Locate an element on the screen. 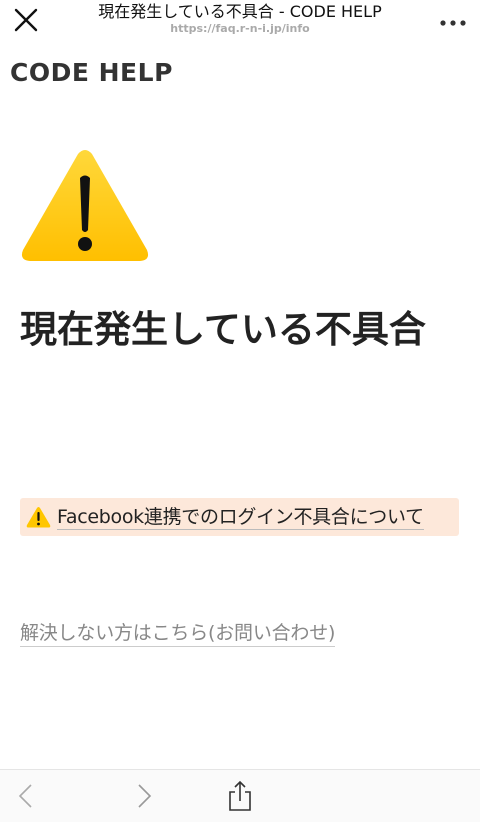 The height and width of the screenshot is (822, 480). page-title: 現在発生している不具合 is located at coordinates (223, 329).